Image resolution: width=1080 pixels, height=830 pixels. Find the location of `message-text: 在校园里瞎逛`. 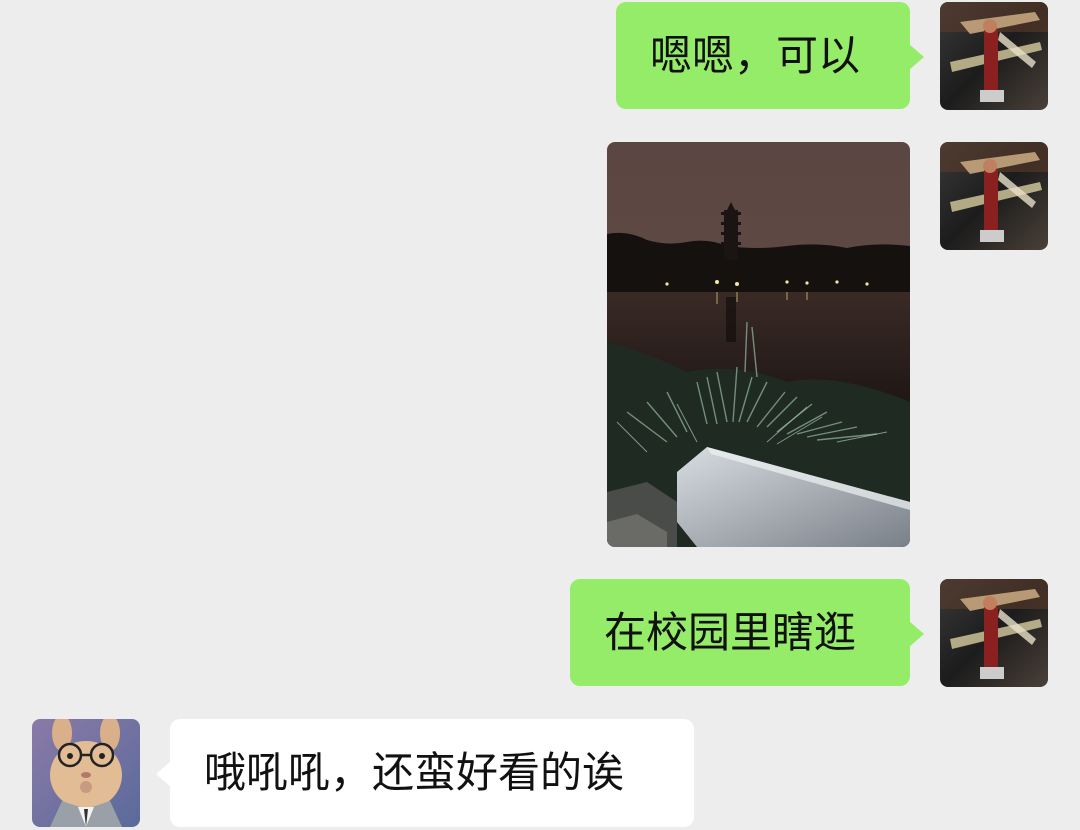

message-text: 在校园里瞎逛 is located at coordinates (730, 632).